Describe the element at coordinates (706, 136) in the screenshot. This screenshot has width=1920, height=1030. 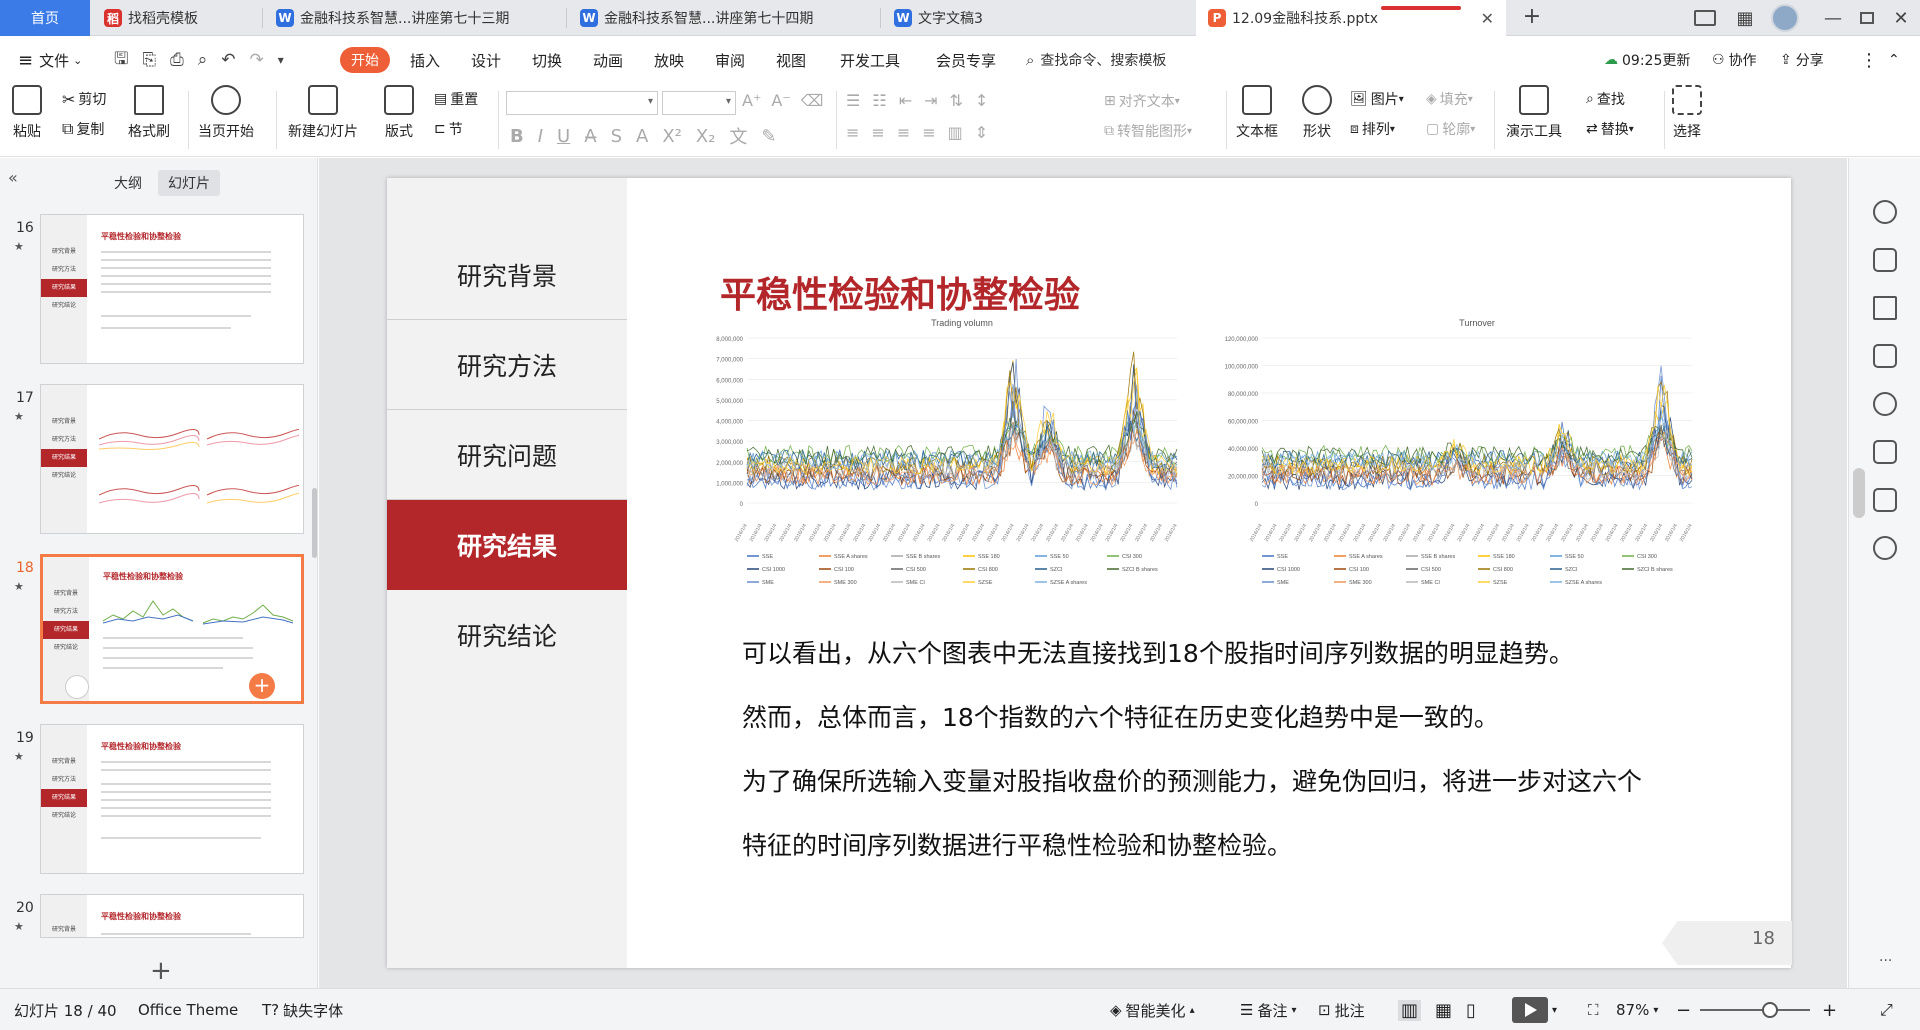
I see `subscript-icon: X₂` at that location.